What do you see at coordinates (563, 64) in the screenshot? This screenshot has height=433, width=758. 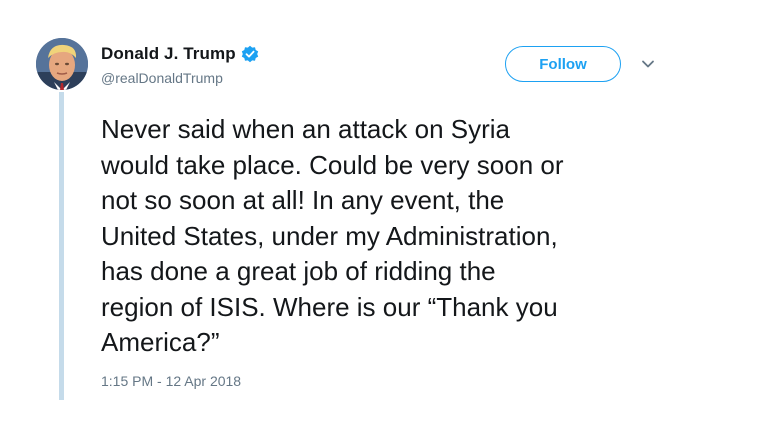 I see `follow-button: Follow` at bounding box center [563, 64].